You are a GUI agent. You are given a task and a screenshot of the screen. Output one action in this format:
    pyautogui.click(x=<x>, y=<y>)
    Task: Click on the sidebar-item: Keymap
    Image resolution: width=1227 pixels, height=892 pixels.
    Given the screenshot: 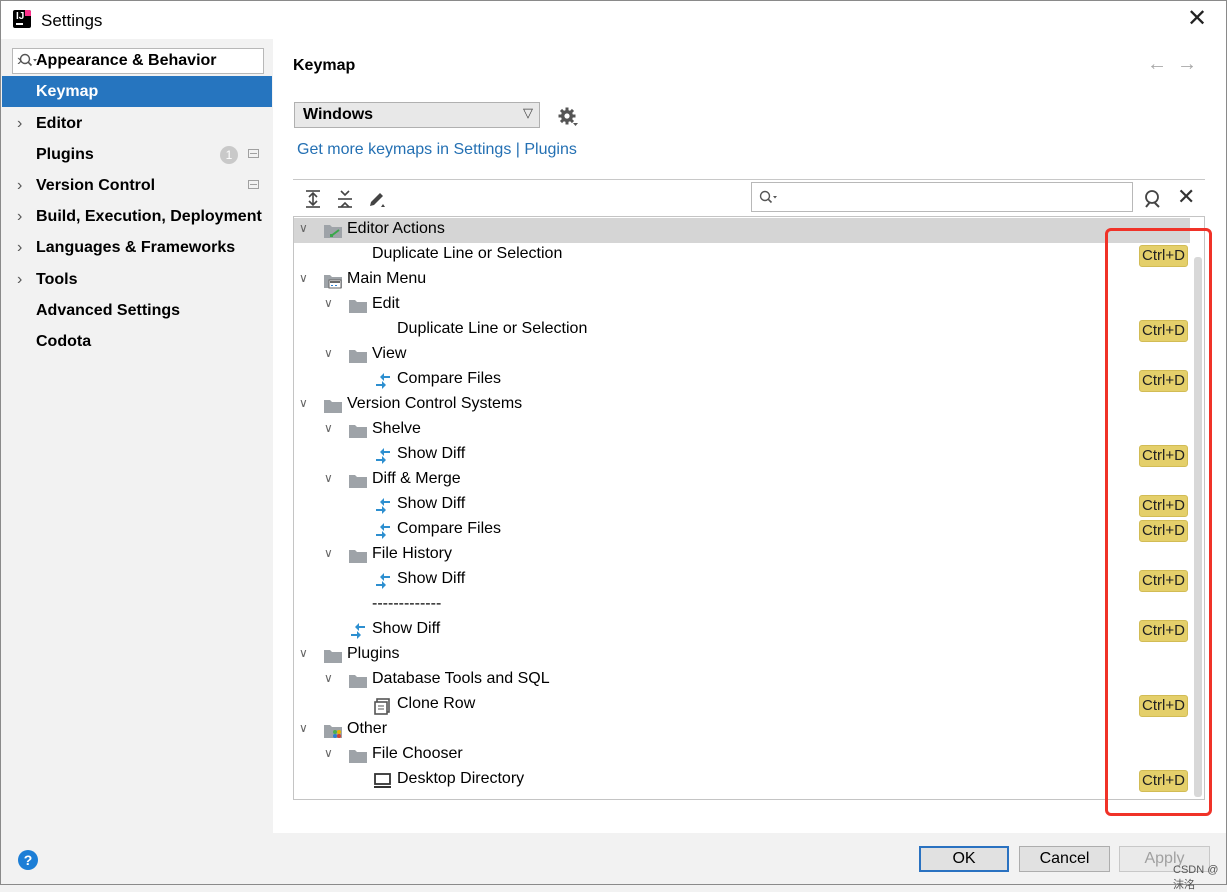 What is the action you would take?
    pyautogui.click(x=137, y=91)
    